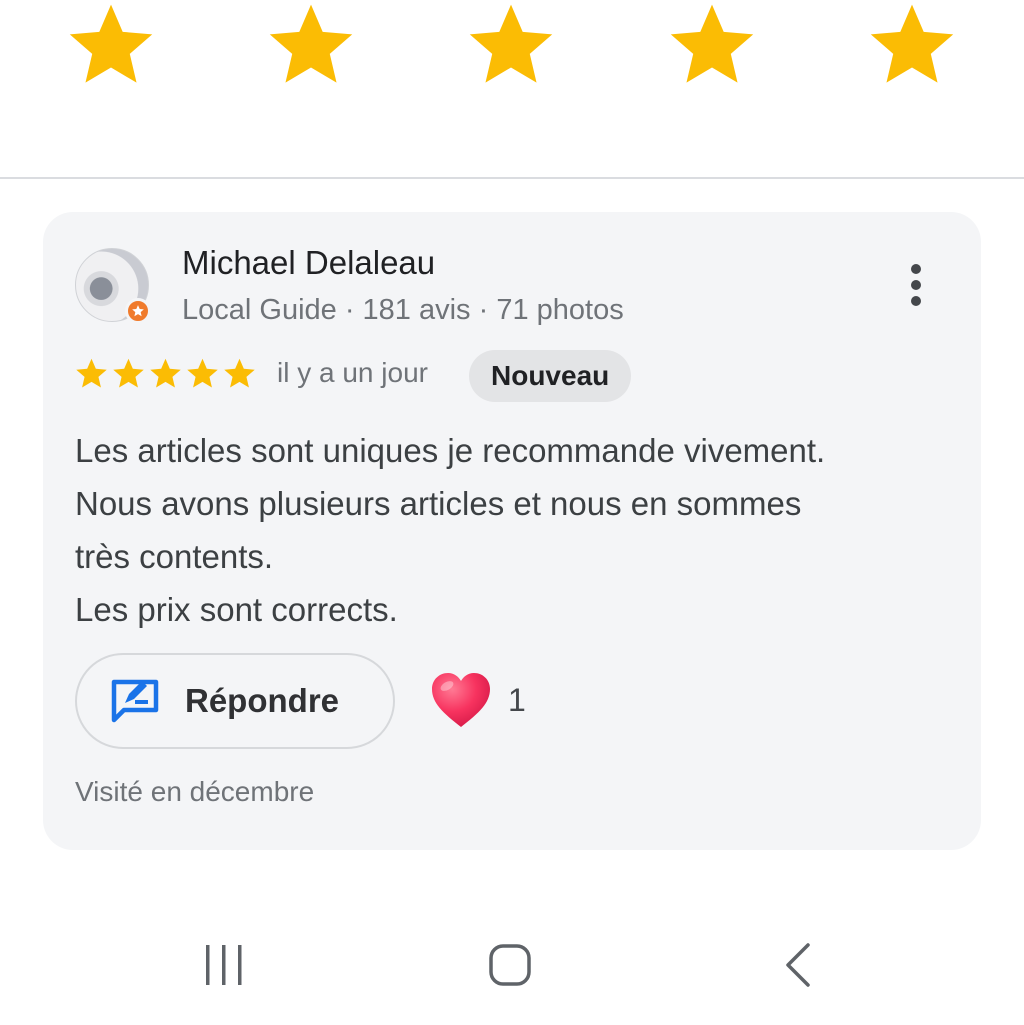  I want to click on recent-apps-icon, so click(224, 965).